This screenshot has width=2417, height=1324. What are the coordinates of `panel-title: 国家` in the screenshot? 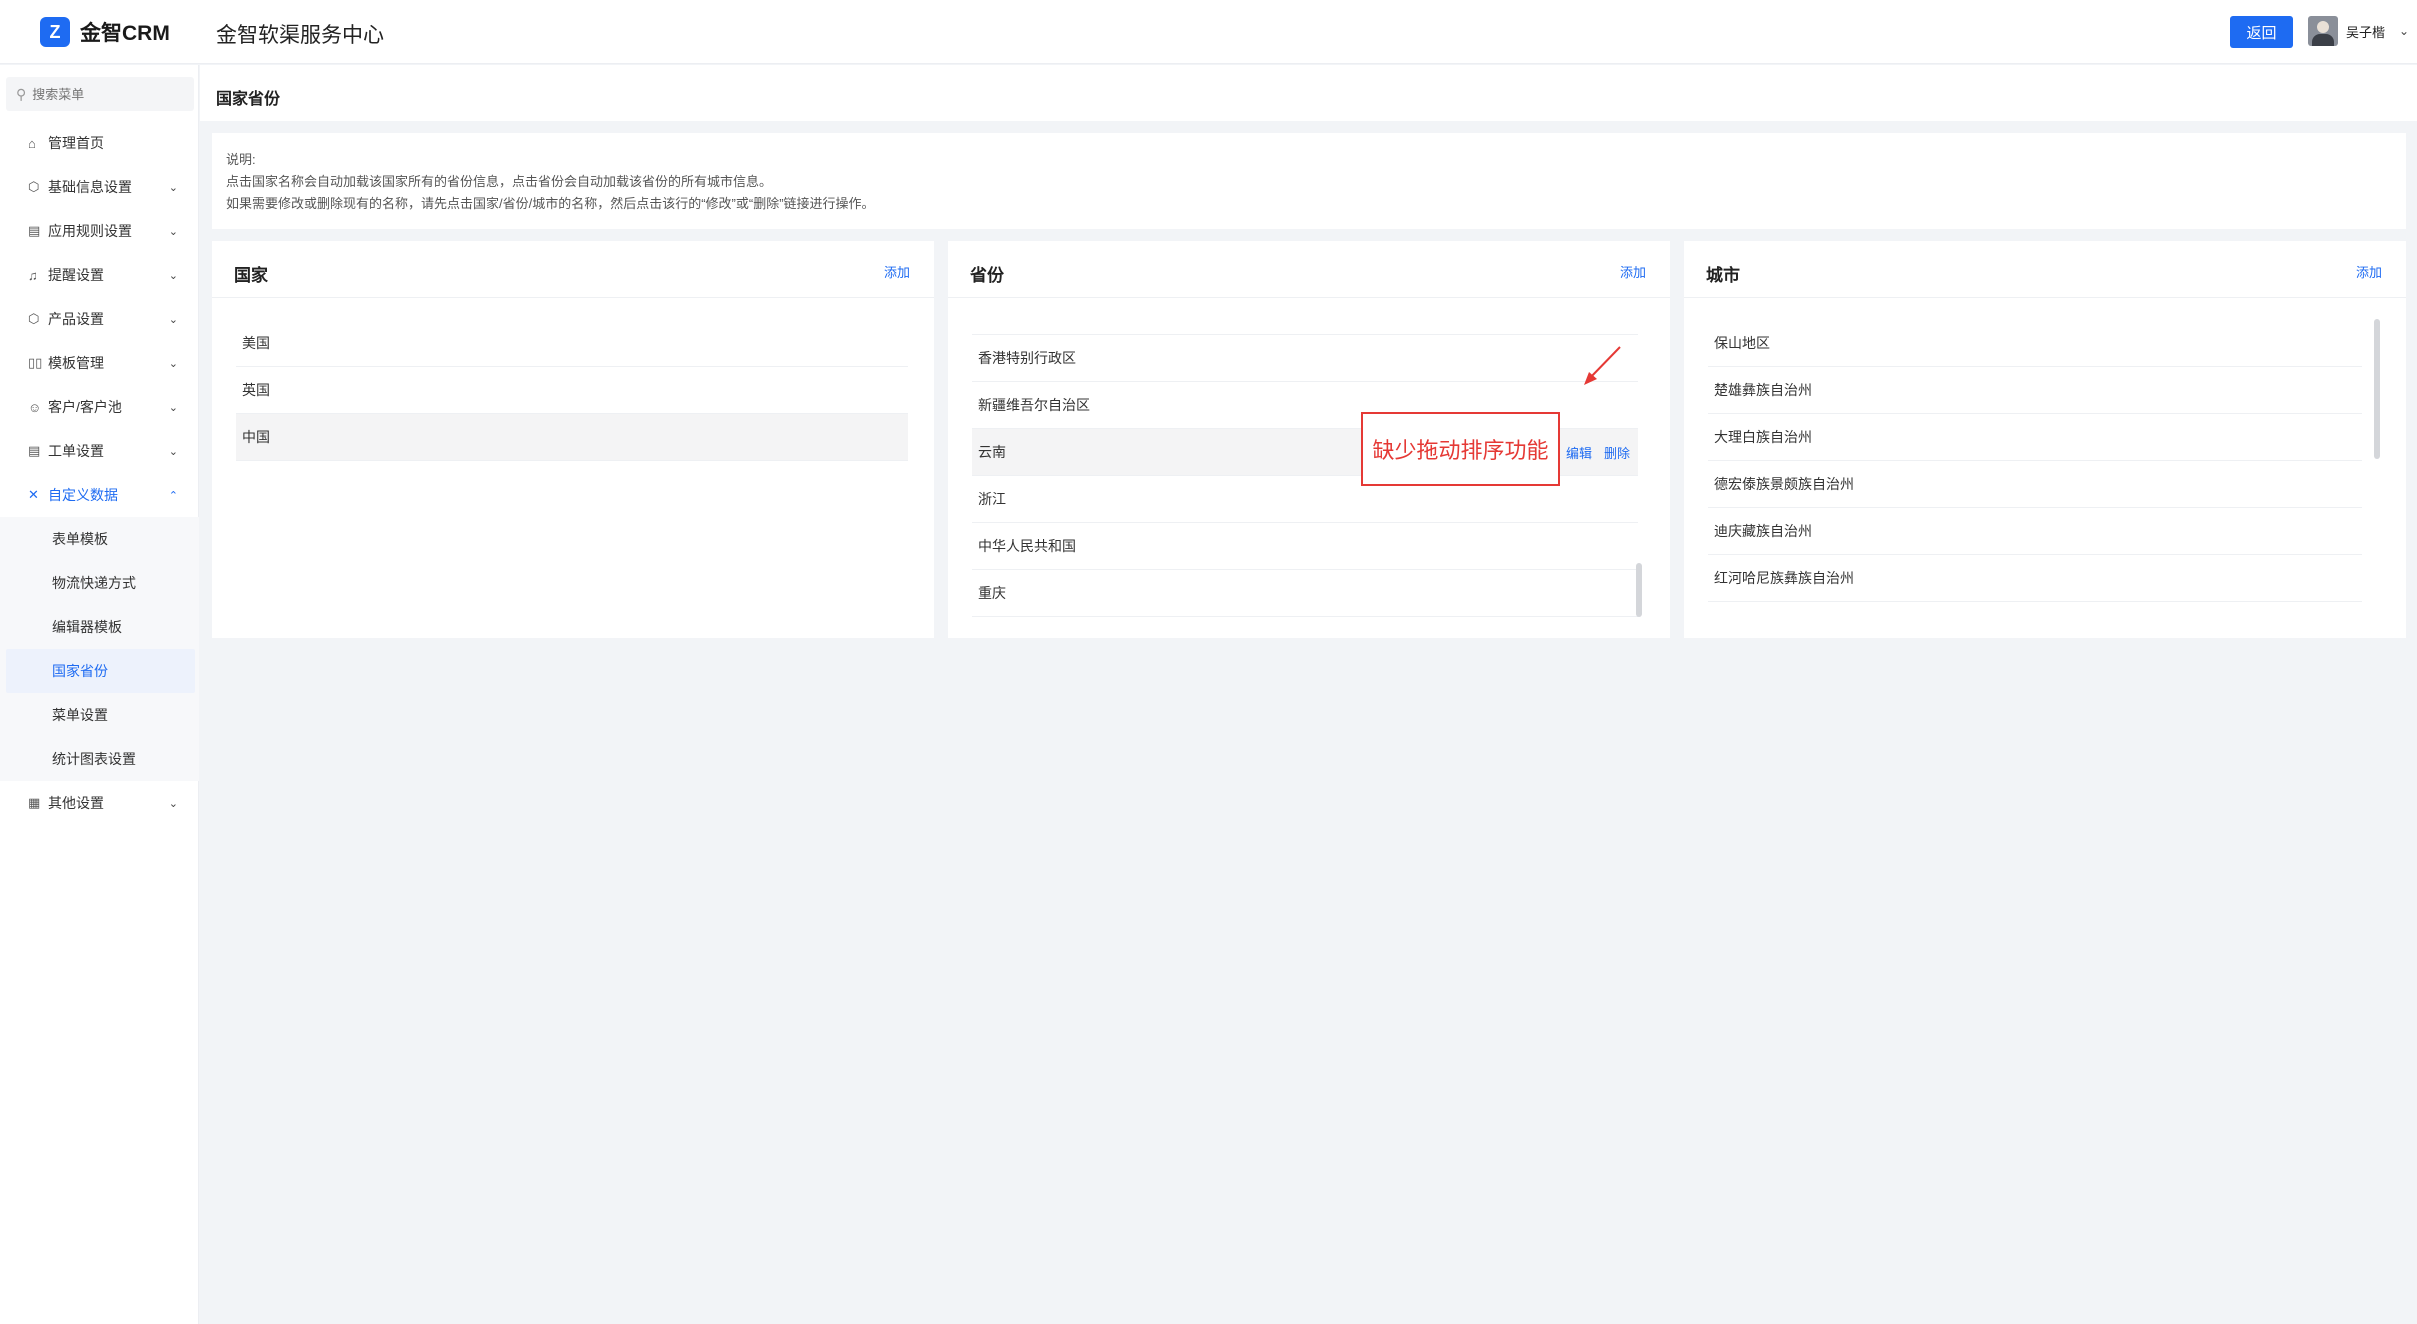 It's located at (251, 275).